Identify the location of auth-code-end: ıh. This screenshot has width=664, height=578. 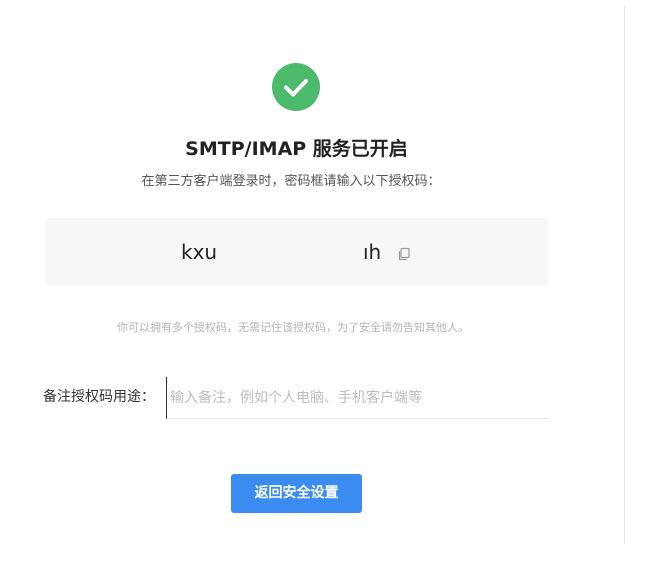
(372, 252).